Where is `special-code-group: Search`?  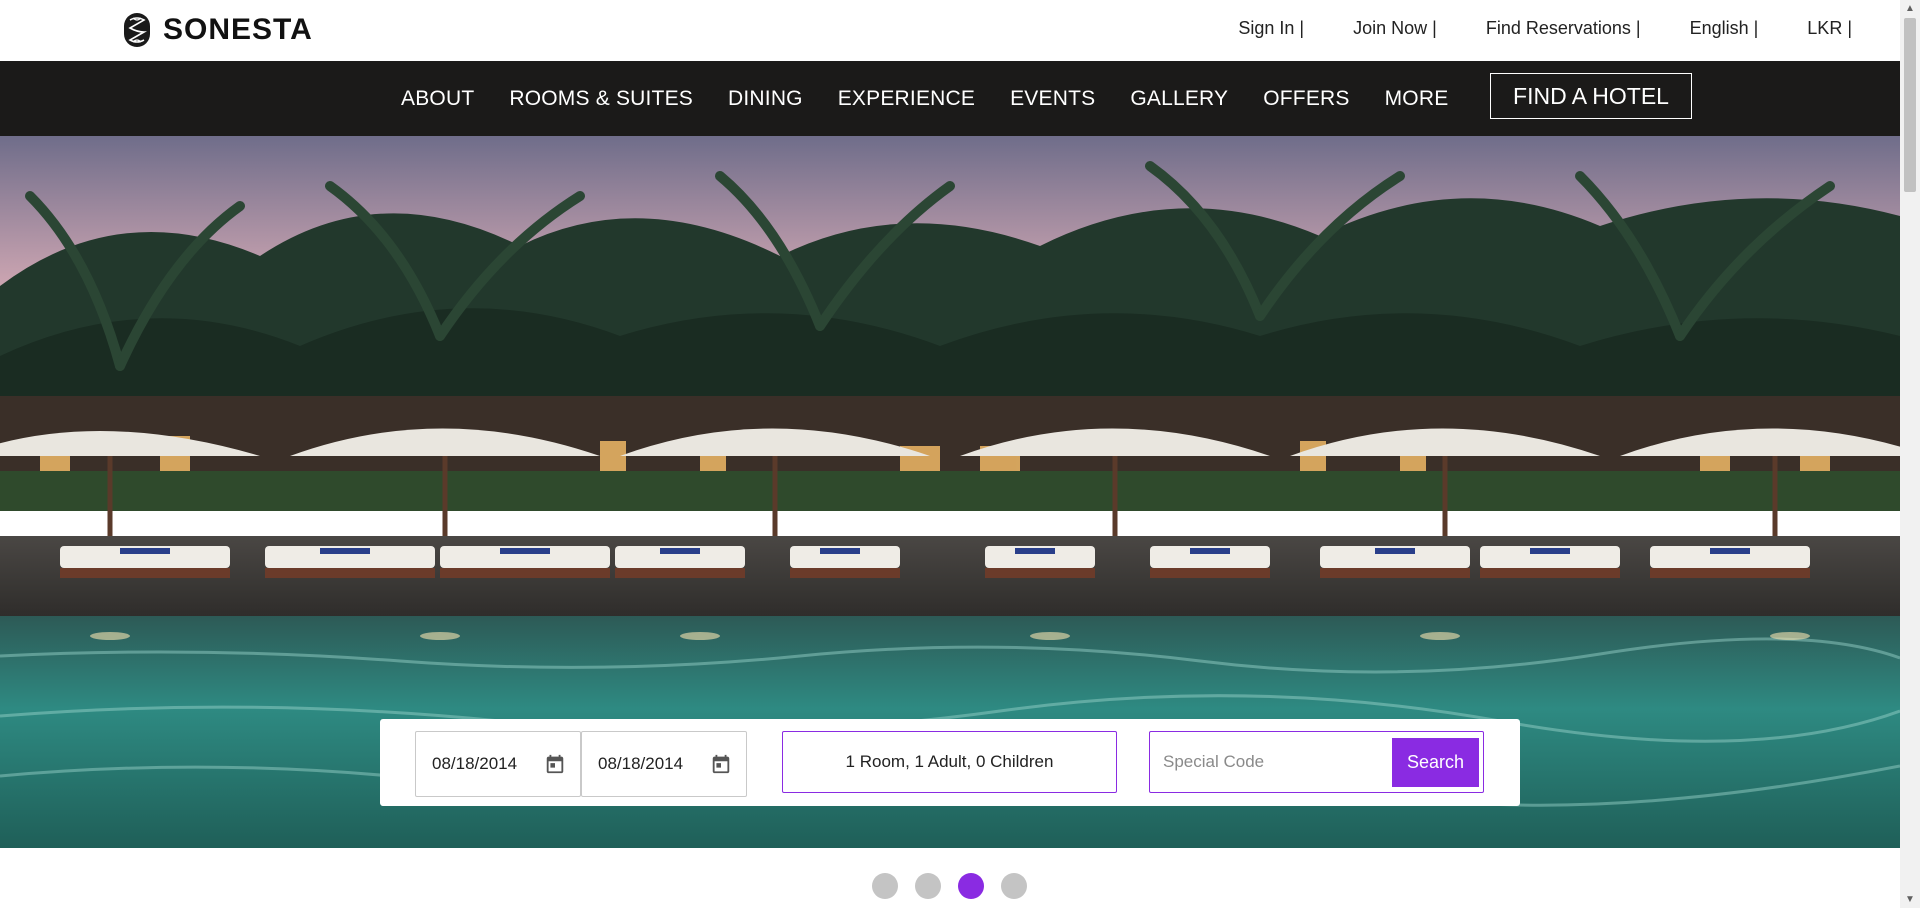 special-code-group: Search is located at coordinates (1316, 762).